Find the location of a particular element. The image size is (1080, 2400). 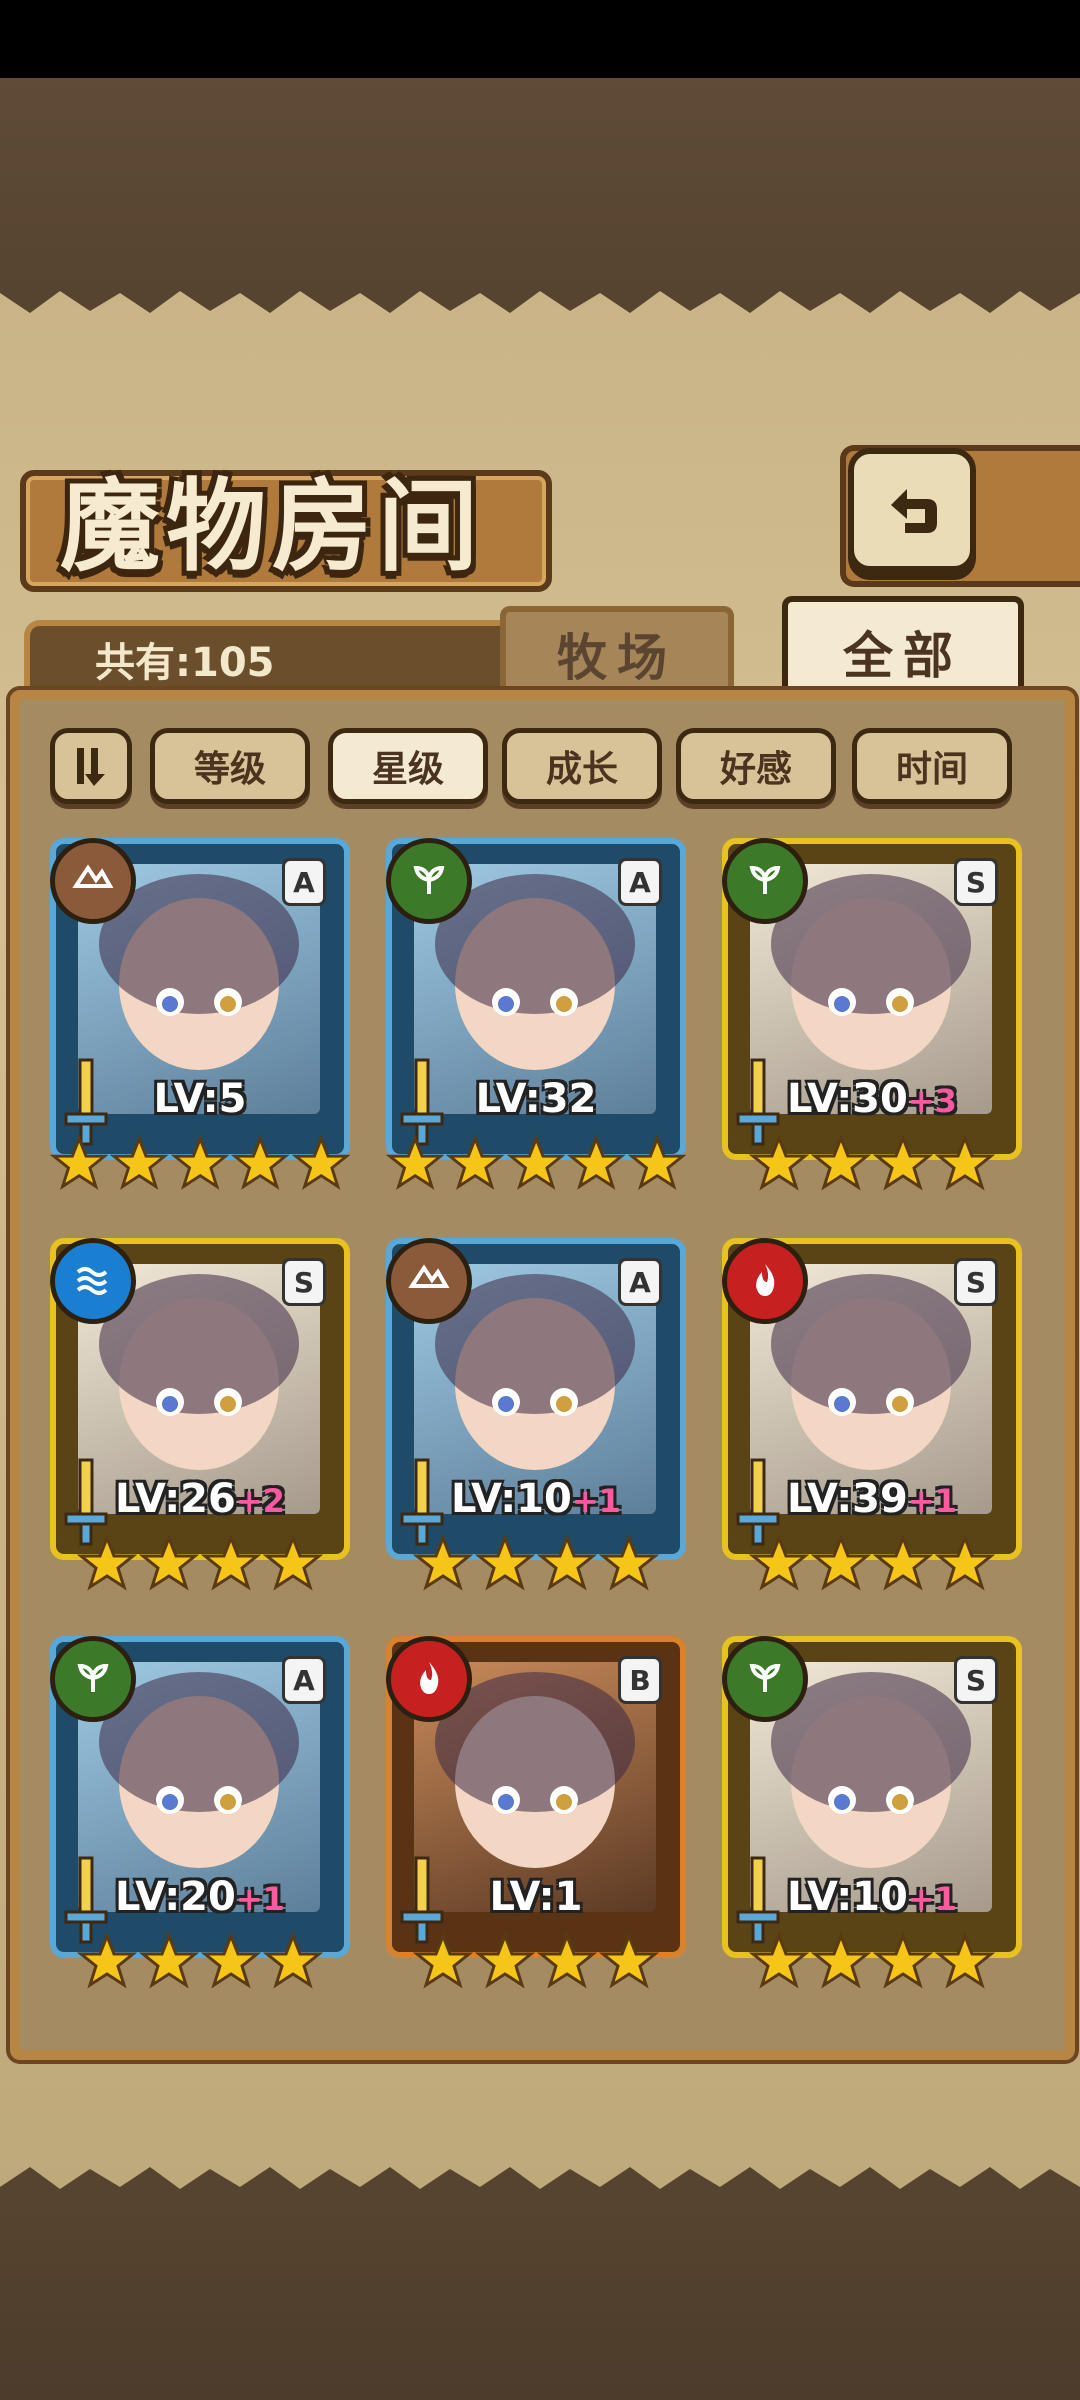

level-value: LV:20 is located at coordinates (175, 1897).